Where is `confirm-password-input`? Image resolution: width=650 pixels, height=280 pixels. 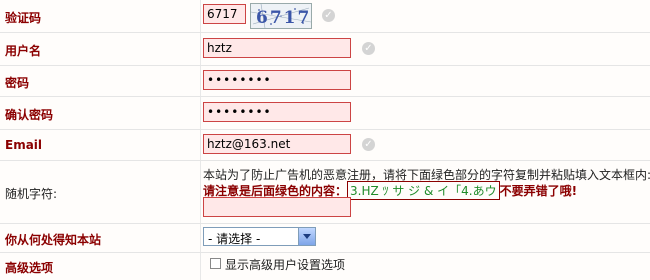
confirm-password-input is located at coordinates (277, 112).